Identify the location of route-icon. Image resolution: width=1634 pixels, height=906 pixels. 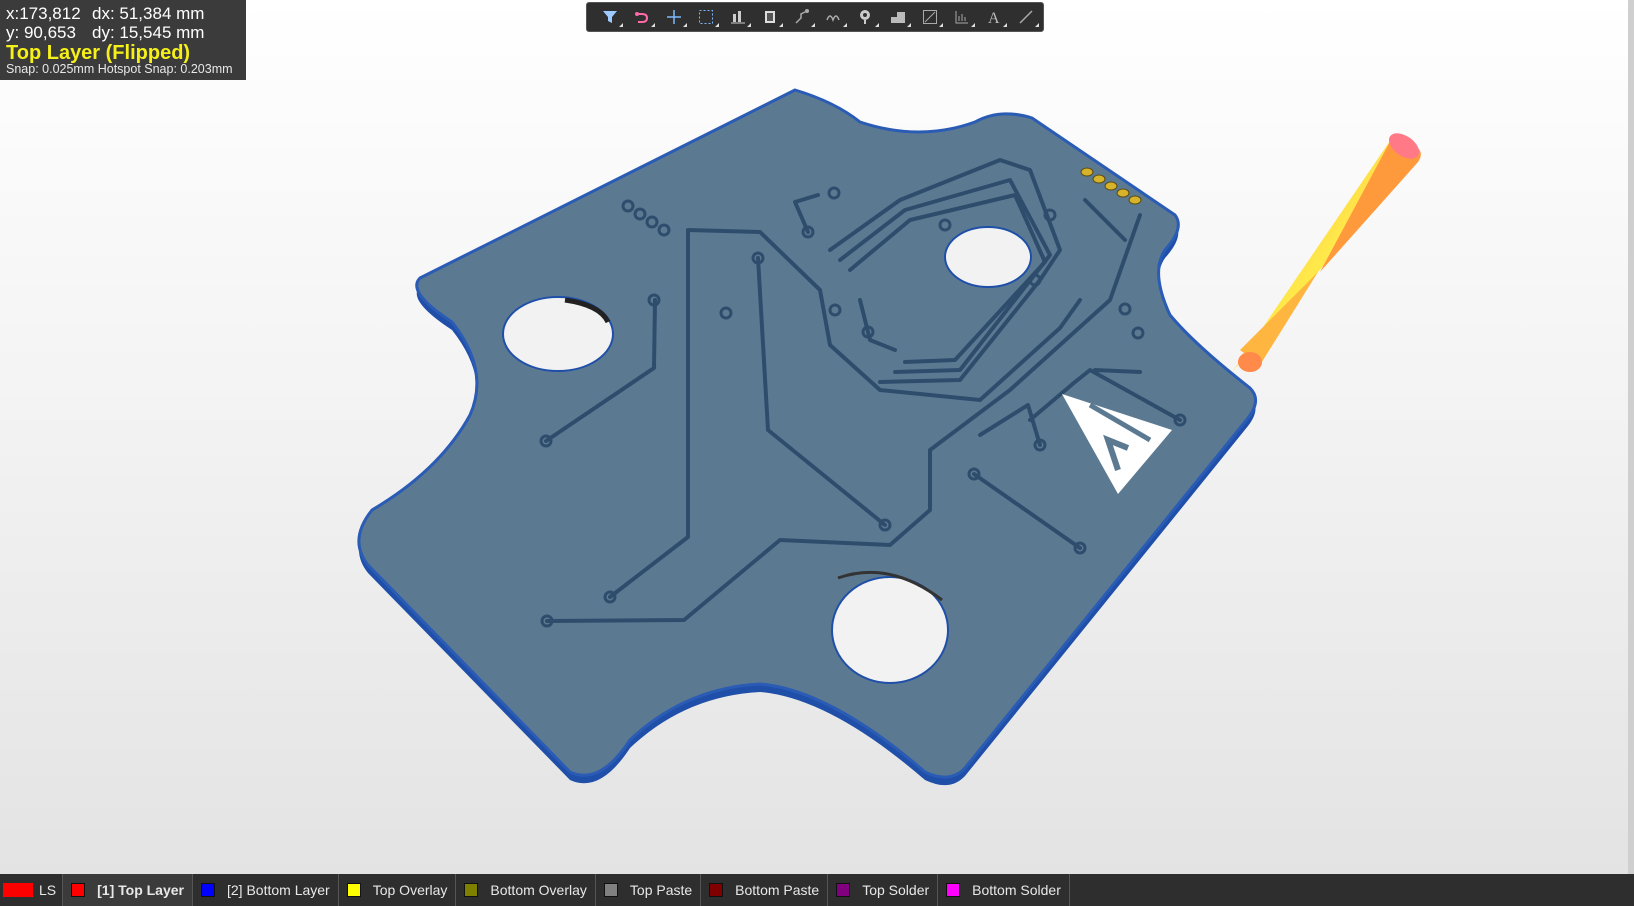
(802, 17).